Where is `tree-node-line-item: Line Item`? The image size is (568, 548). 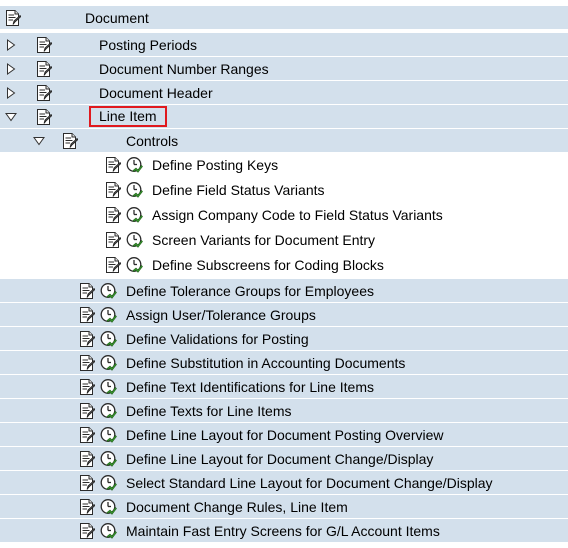 tree-node-line-item: Line Item is located at coordinates (284, 117).